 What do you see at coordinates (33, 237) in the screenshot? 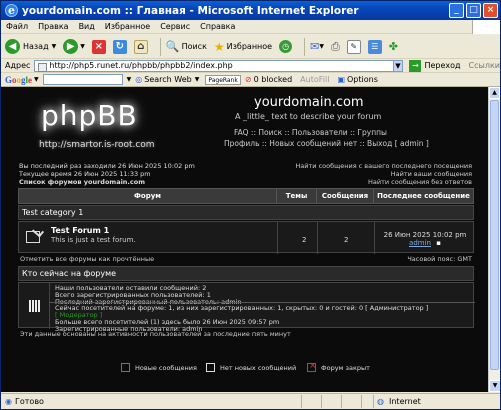
I see `forum-status-icon` at bounding box center [33, 237].